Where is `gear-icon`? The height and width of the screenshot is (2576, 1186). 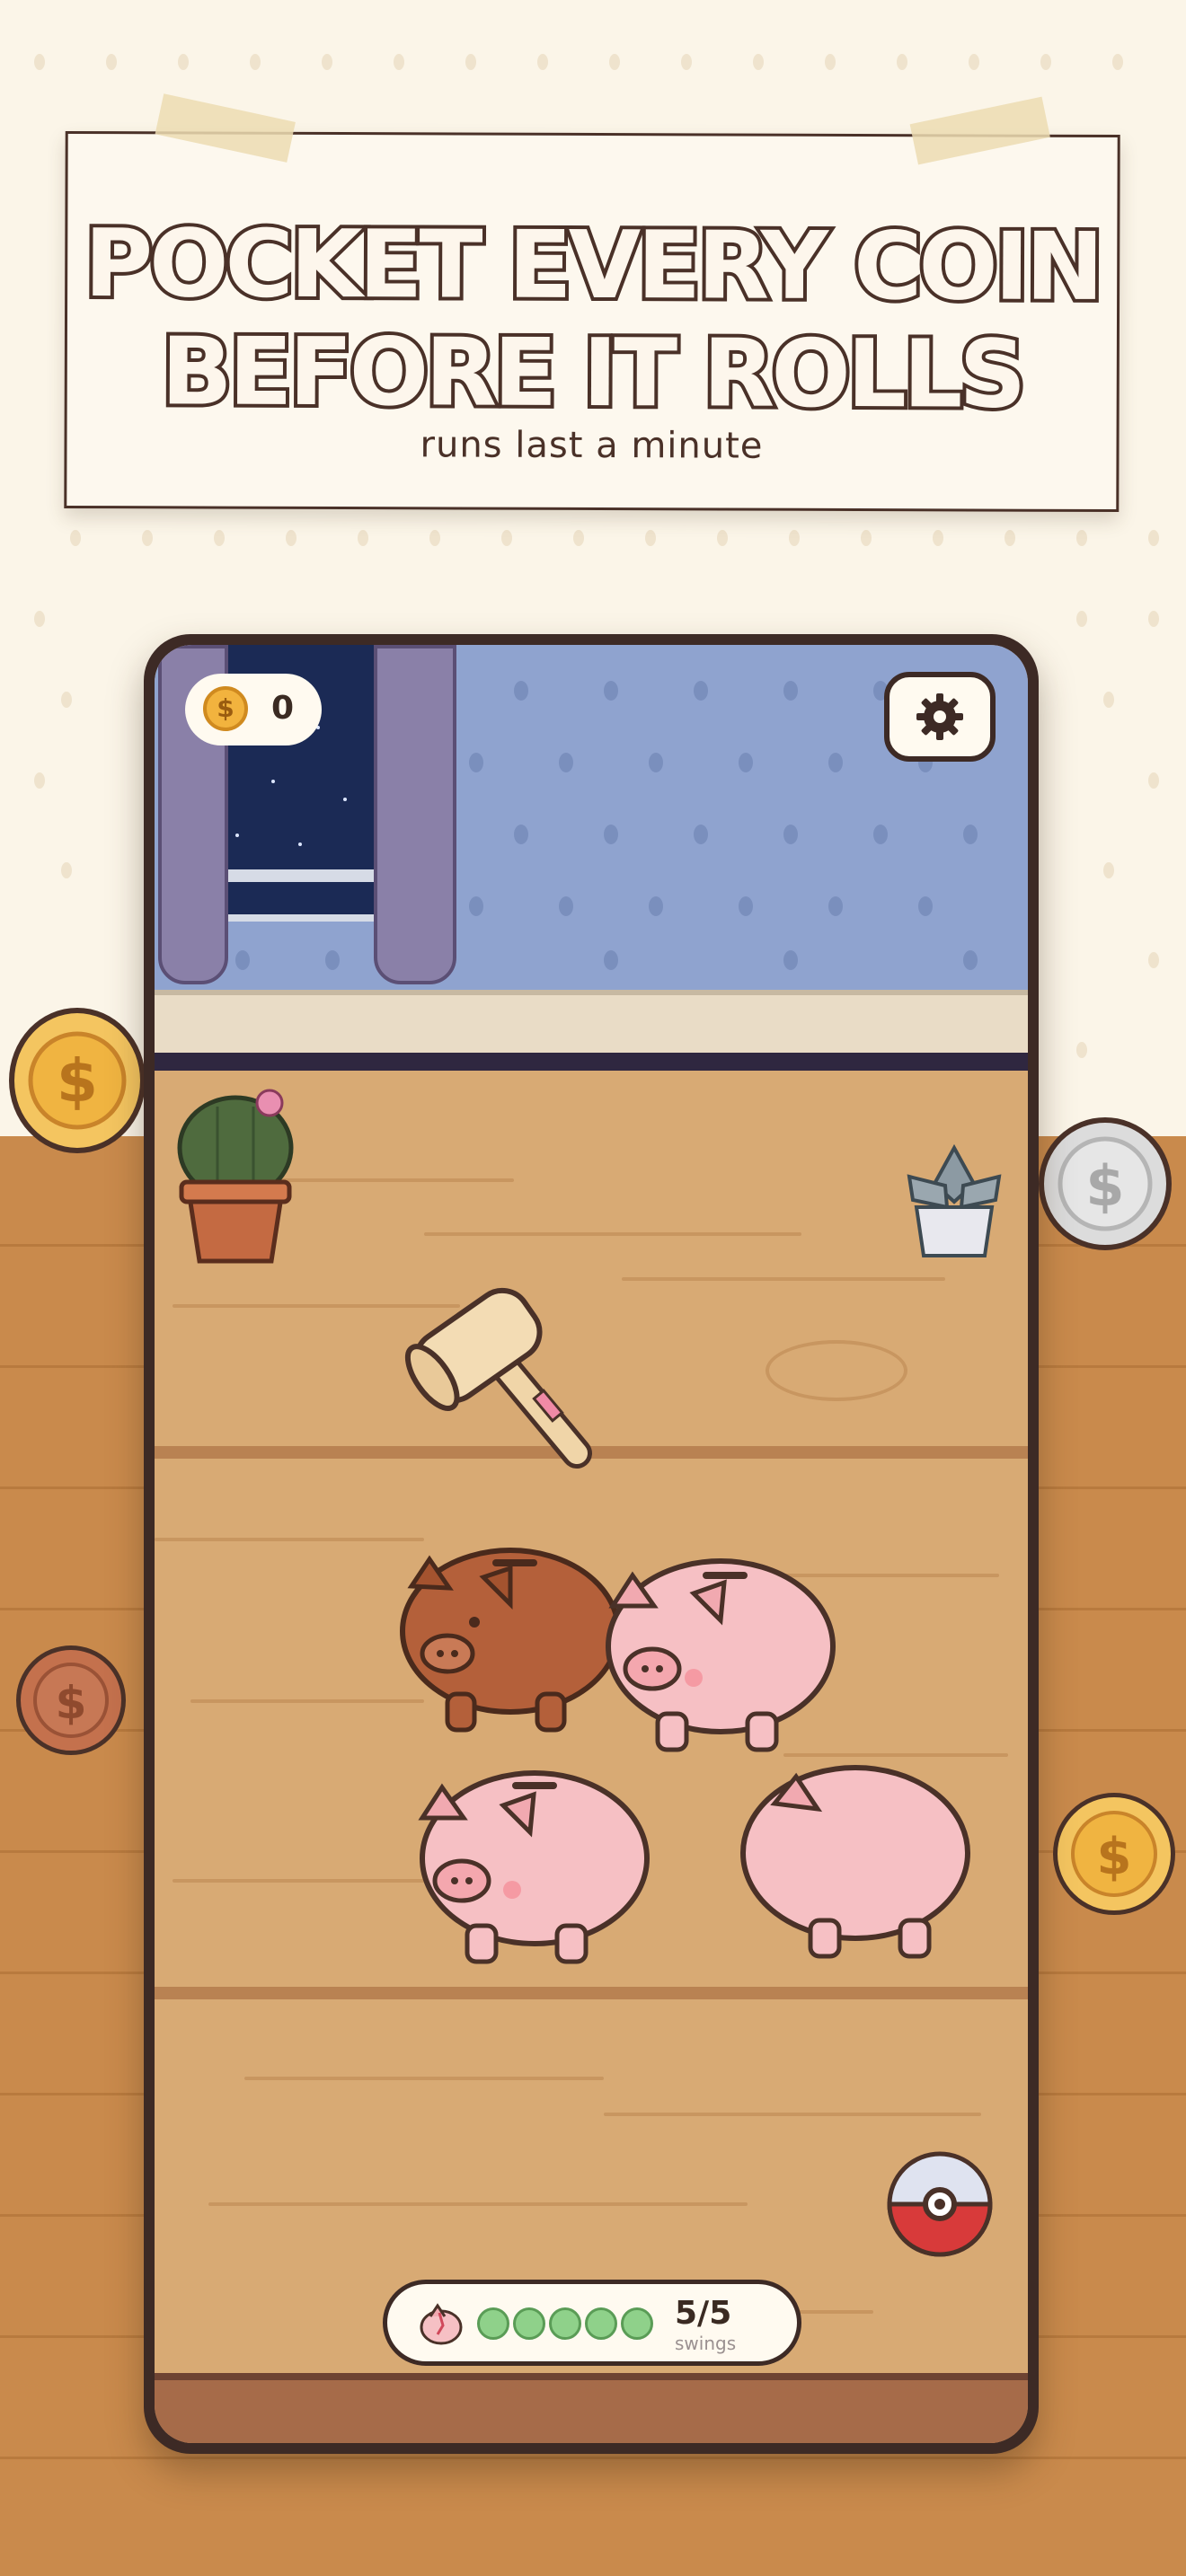 gear-icon is located at coordinates (939, 716).